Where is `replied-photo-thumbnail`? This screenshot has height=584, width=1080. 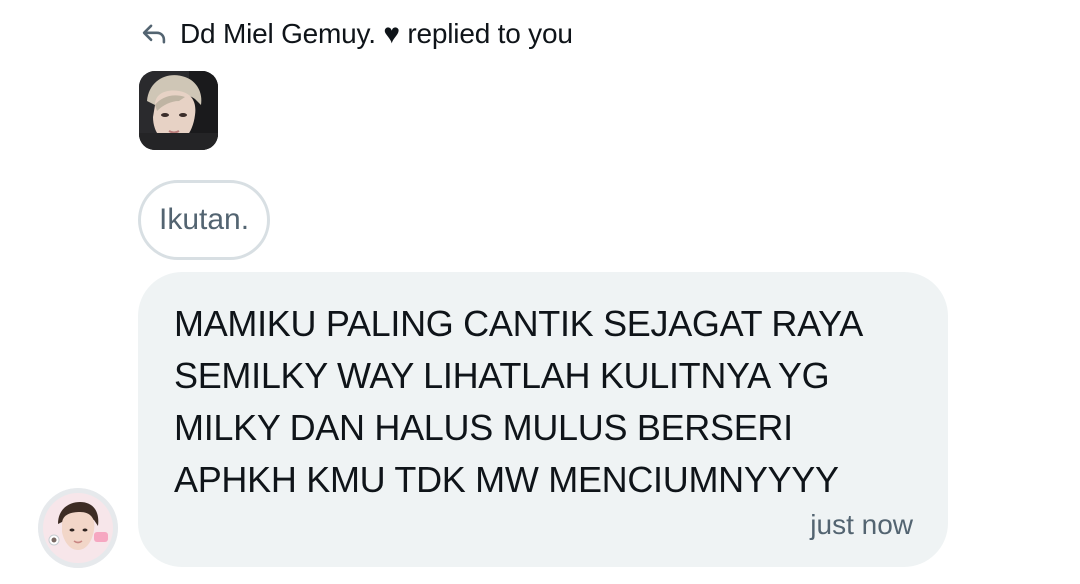 replied-photo-thumbnail is located at coordinates (178, 110).